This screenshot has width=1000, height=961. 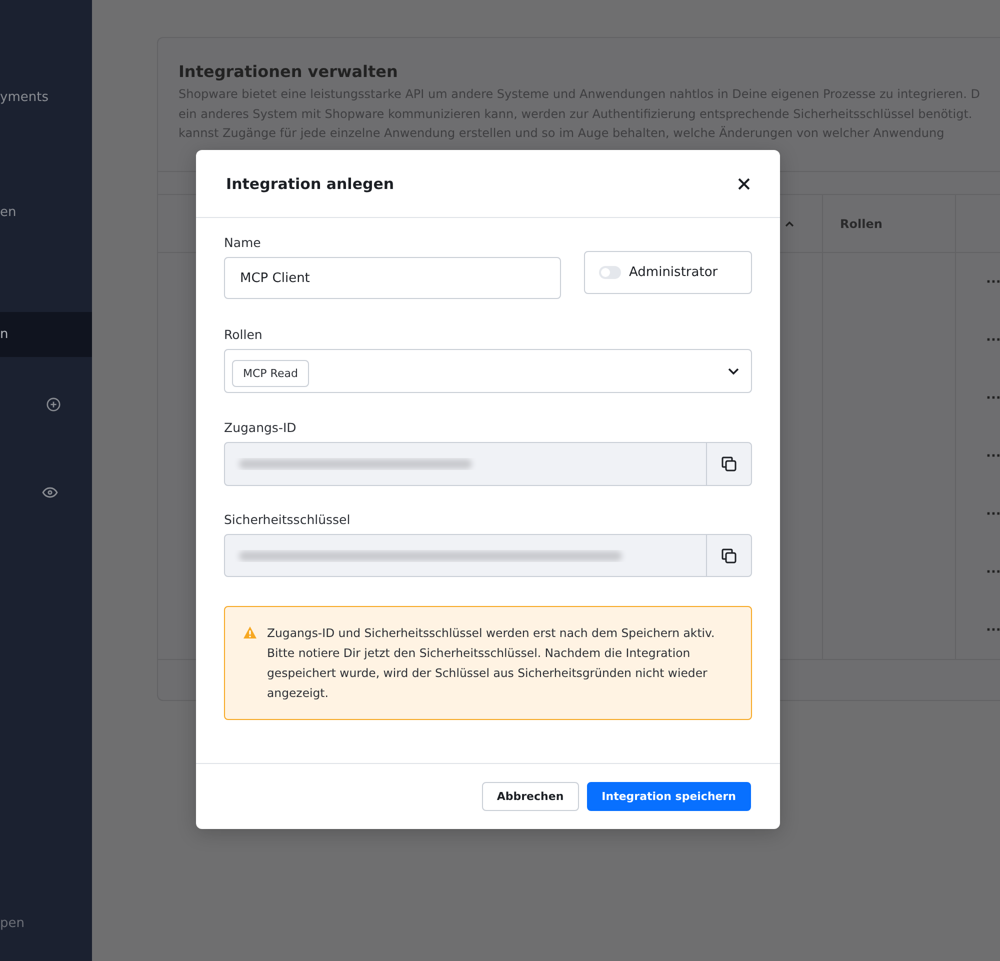 I want to click on field-label: Zugangs-ID, so click(x=261, y=427).